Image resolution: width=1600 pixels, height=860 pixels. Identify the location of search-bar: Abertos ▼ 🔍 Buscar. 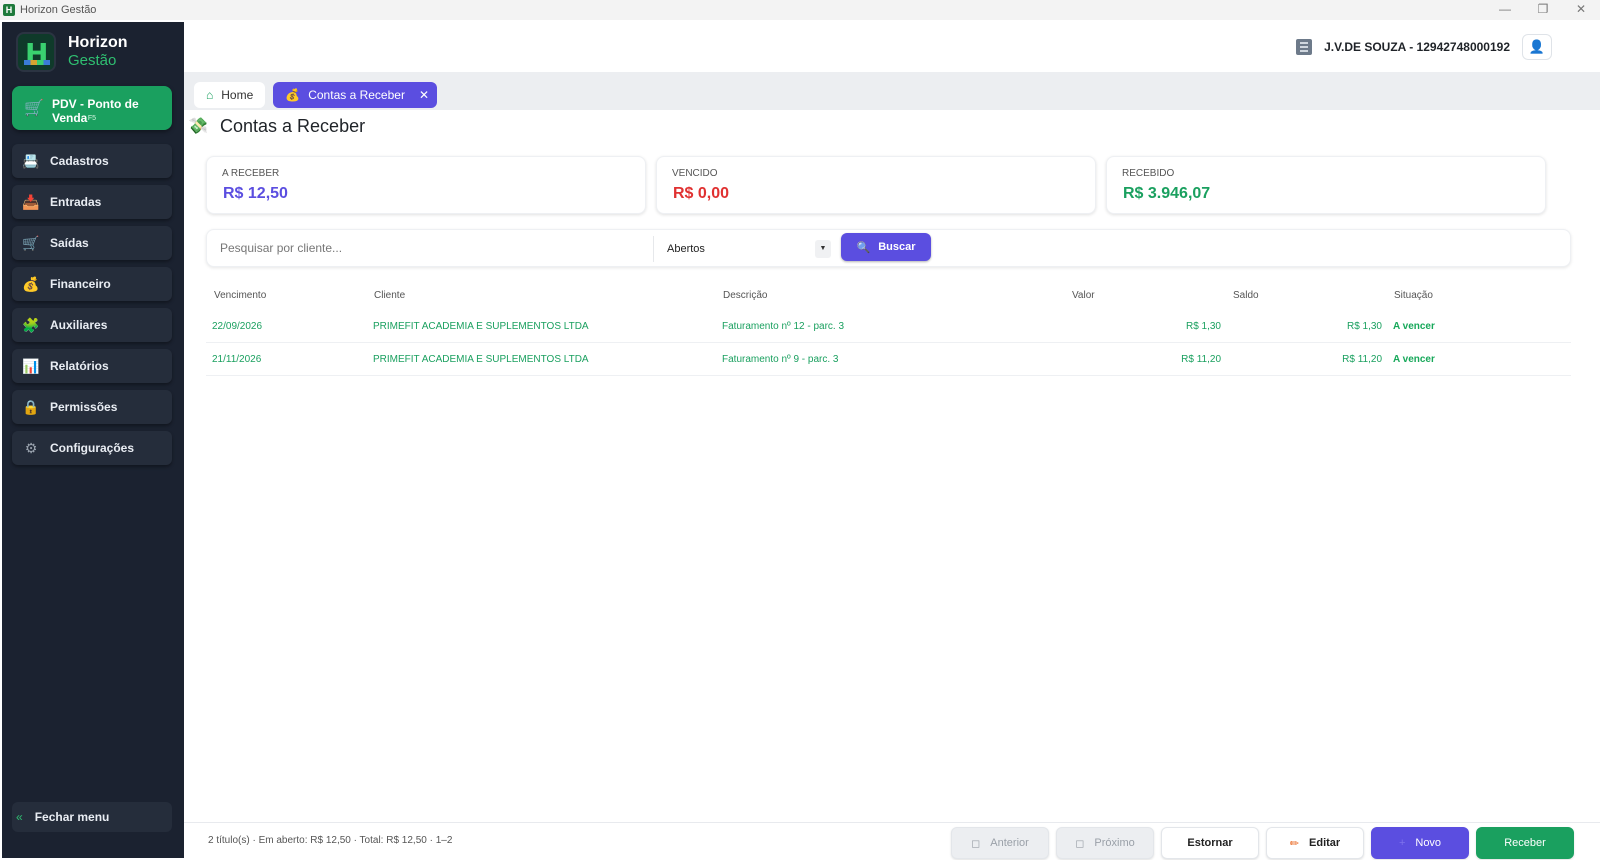
(888, 248).